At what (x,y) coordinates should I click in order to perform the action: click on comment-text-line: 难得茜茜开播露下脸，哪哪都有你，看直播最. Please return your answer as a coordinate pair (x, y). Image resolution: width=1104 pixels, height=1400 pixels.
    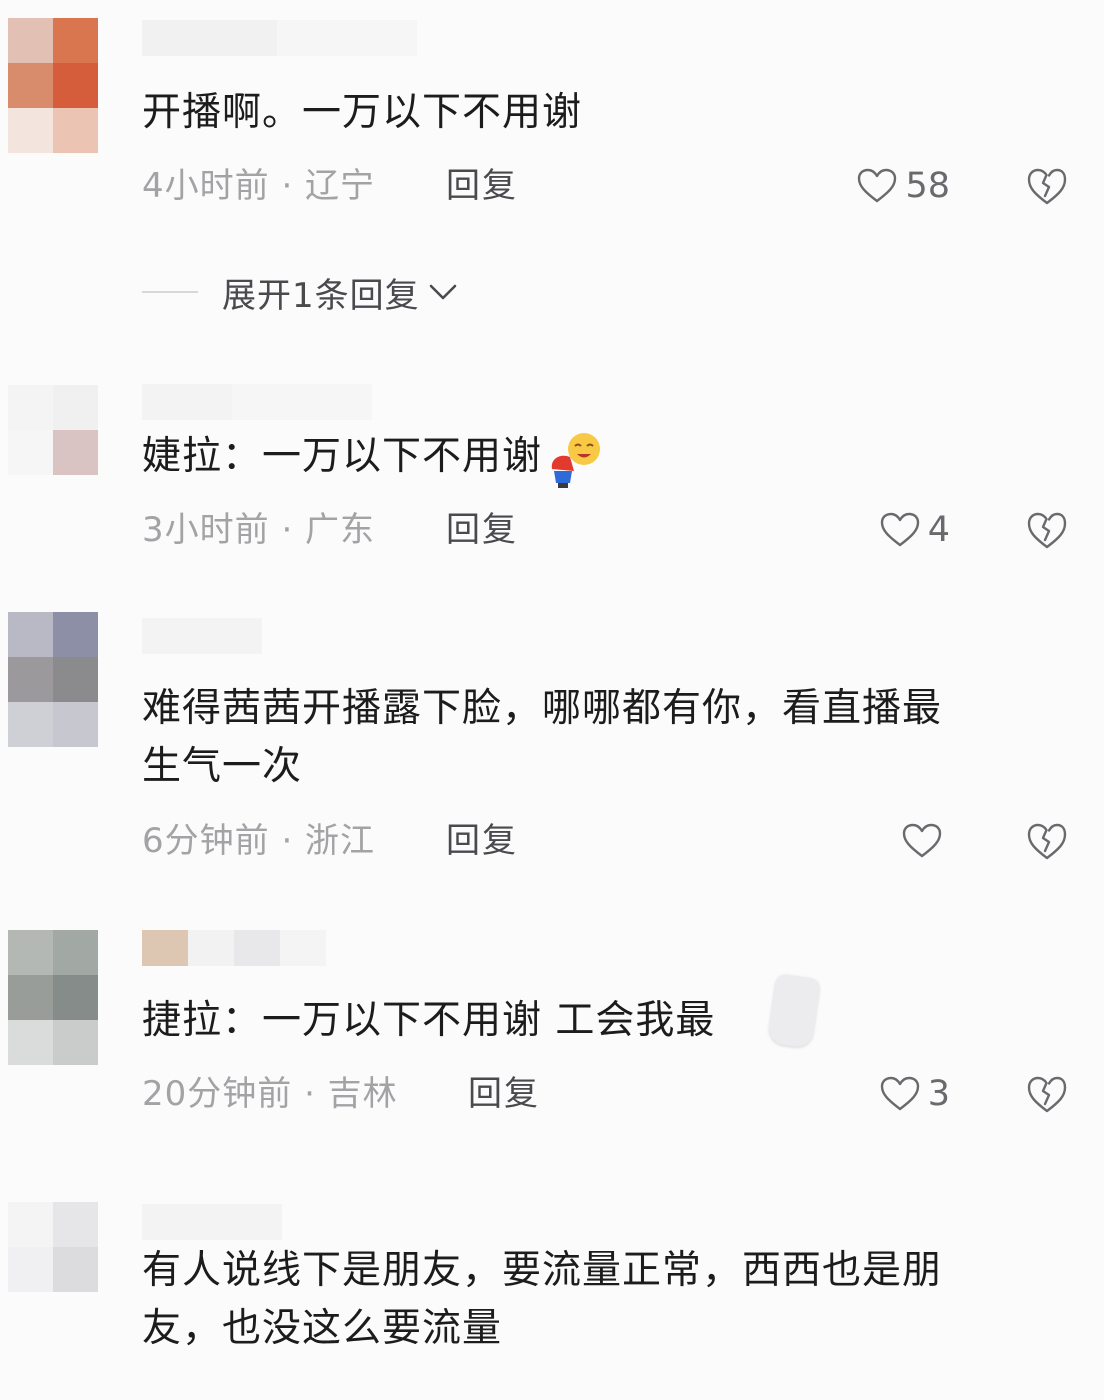
    Looking at the image, I should click on (542, 708).